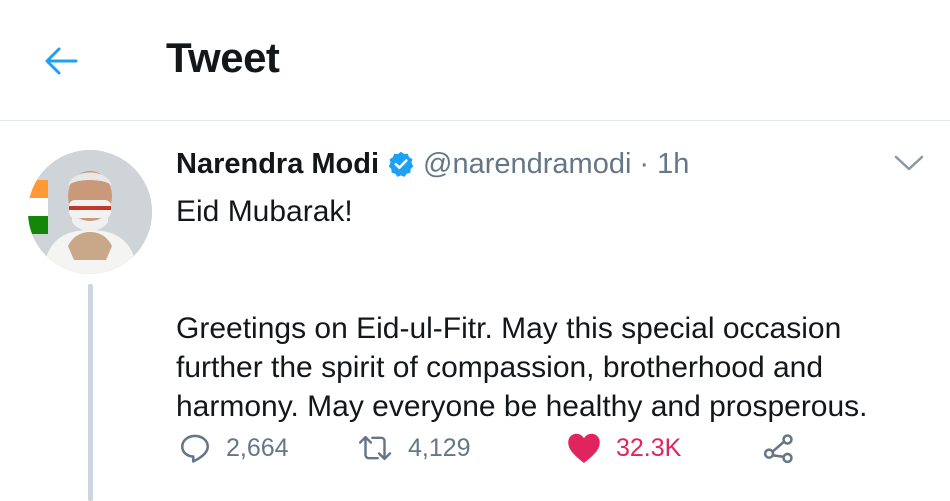 This screenshot has width=950, height=501. Describe the element at coordinates (257, 447) in the screenshot. I see `reply-count: 2,664` at that location.